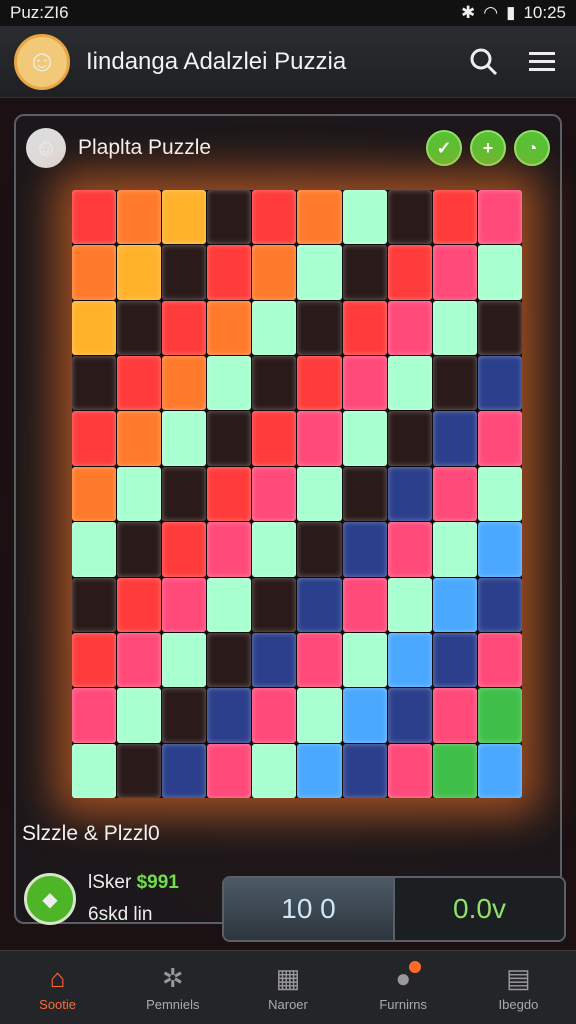  Describe the element at coordinates (488, 148) in the screenshot. I see `add-button: +` at that location.